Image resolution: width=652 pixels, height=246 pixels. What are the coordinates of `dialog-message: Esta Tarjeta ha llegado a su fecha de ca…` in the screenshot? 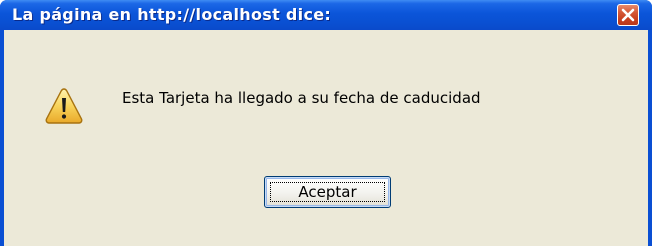 It's located at (301, 98).